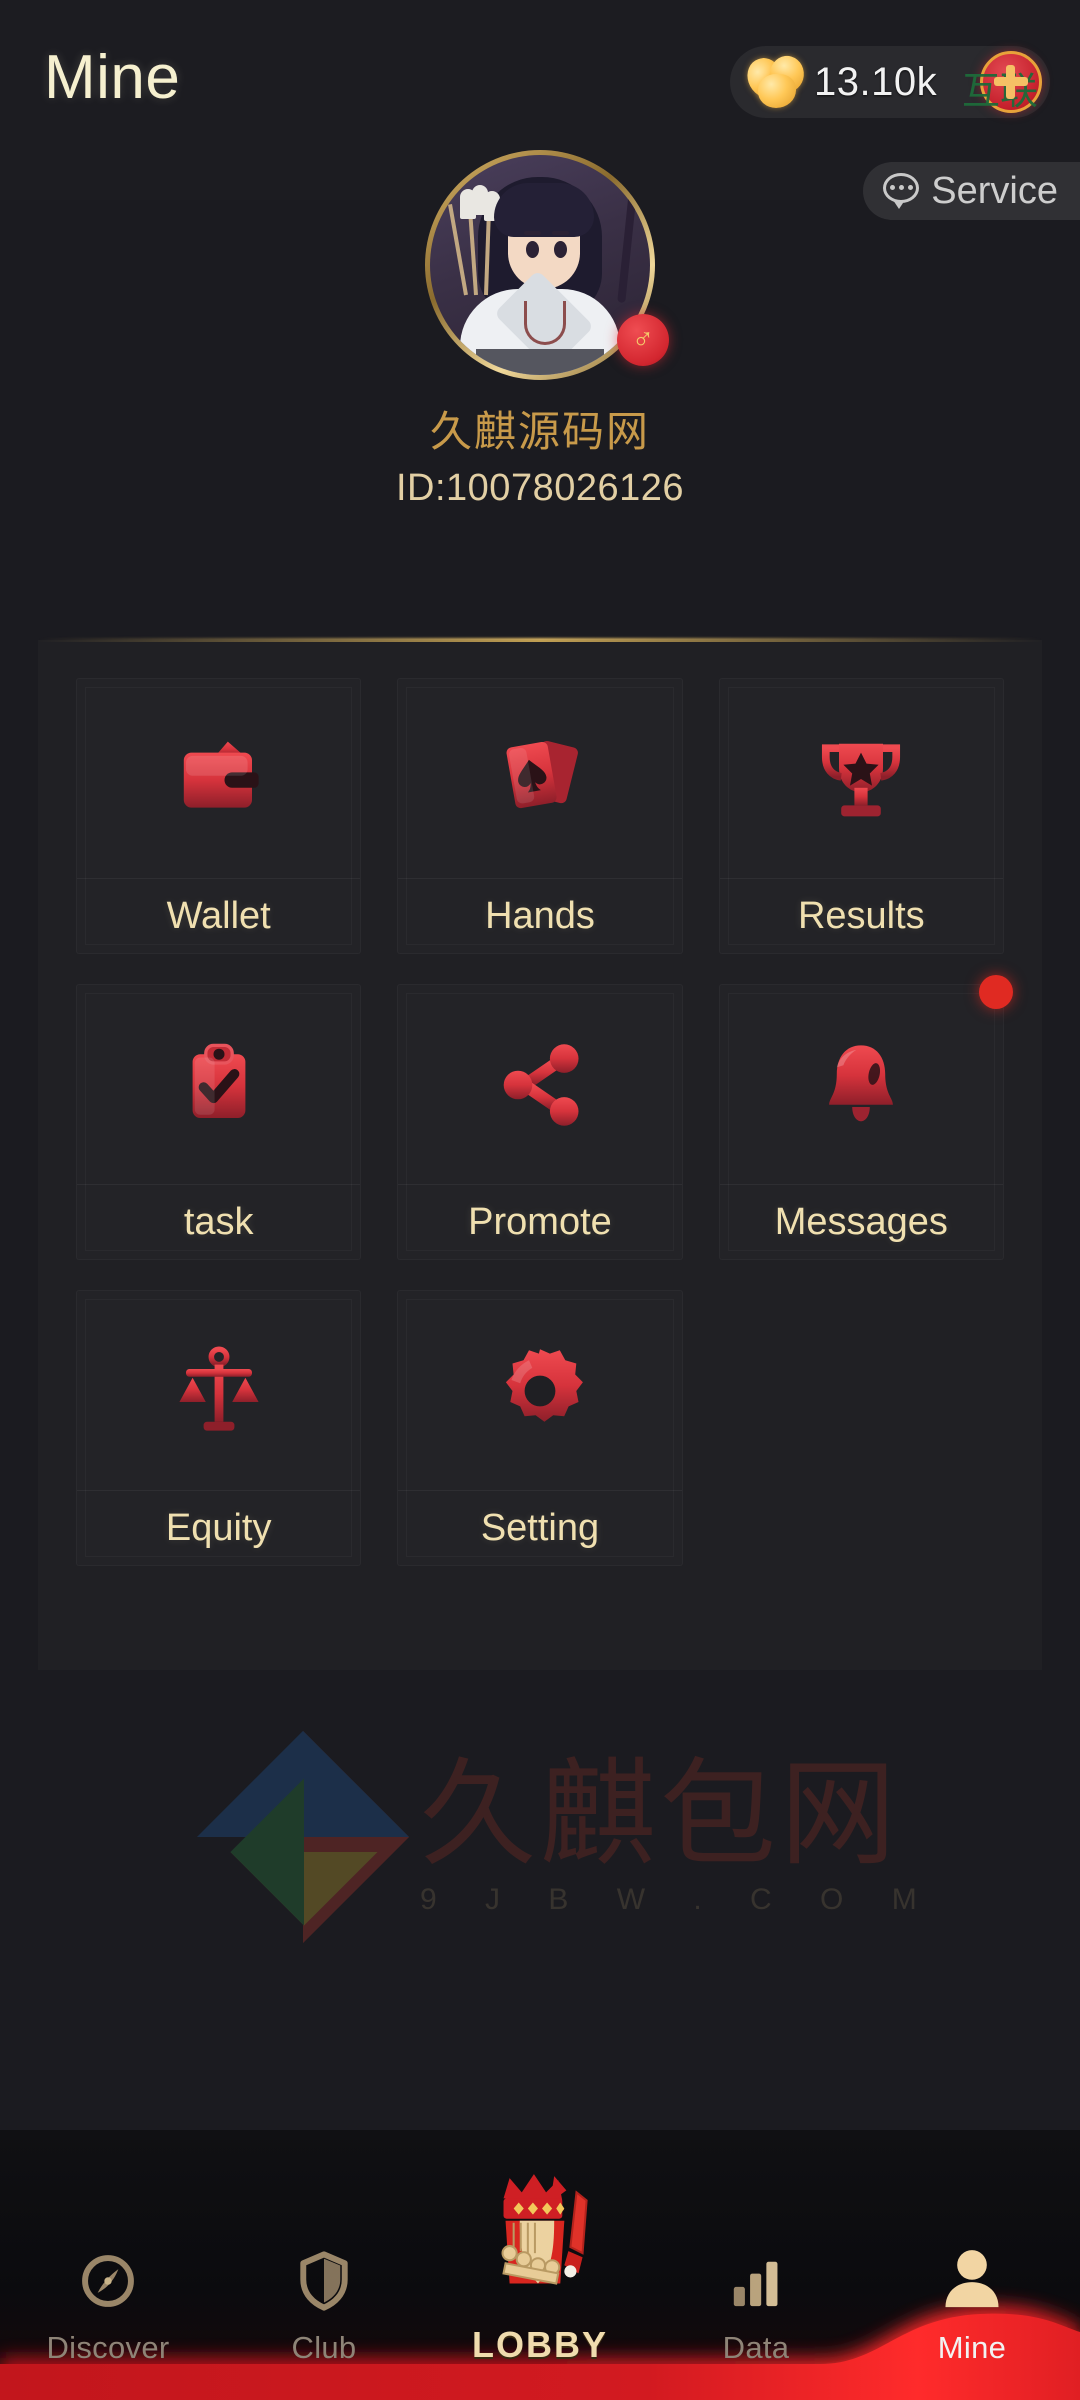 The height and width of the screenshot is (2400, 1080). I want to click on menu-tile-hands: Hands, so click(540, 816).